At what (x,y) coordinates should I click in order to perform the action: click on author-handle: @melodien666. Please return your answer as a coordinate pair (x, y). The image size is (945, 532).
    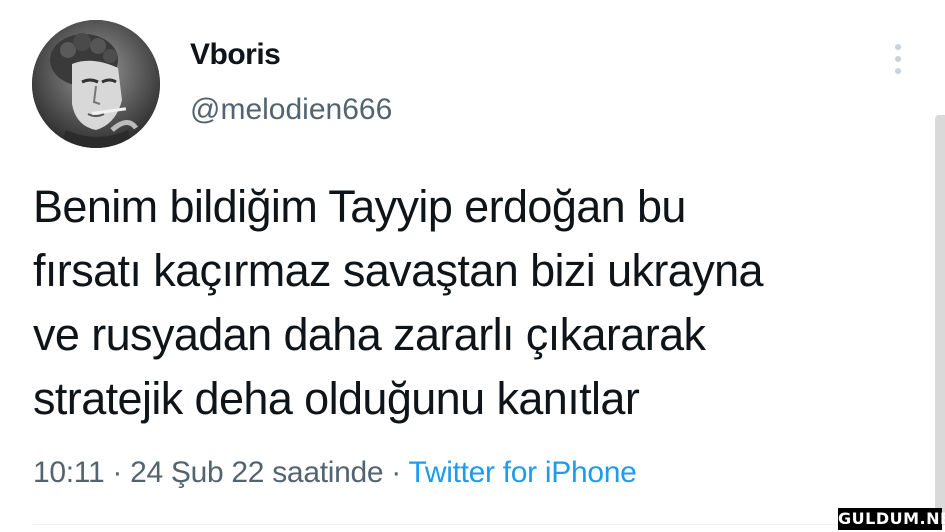
    Looking at the image, I should click on (291, 110).